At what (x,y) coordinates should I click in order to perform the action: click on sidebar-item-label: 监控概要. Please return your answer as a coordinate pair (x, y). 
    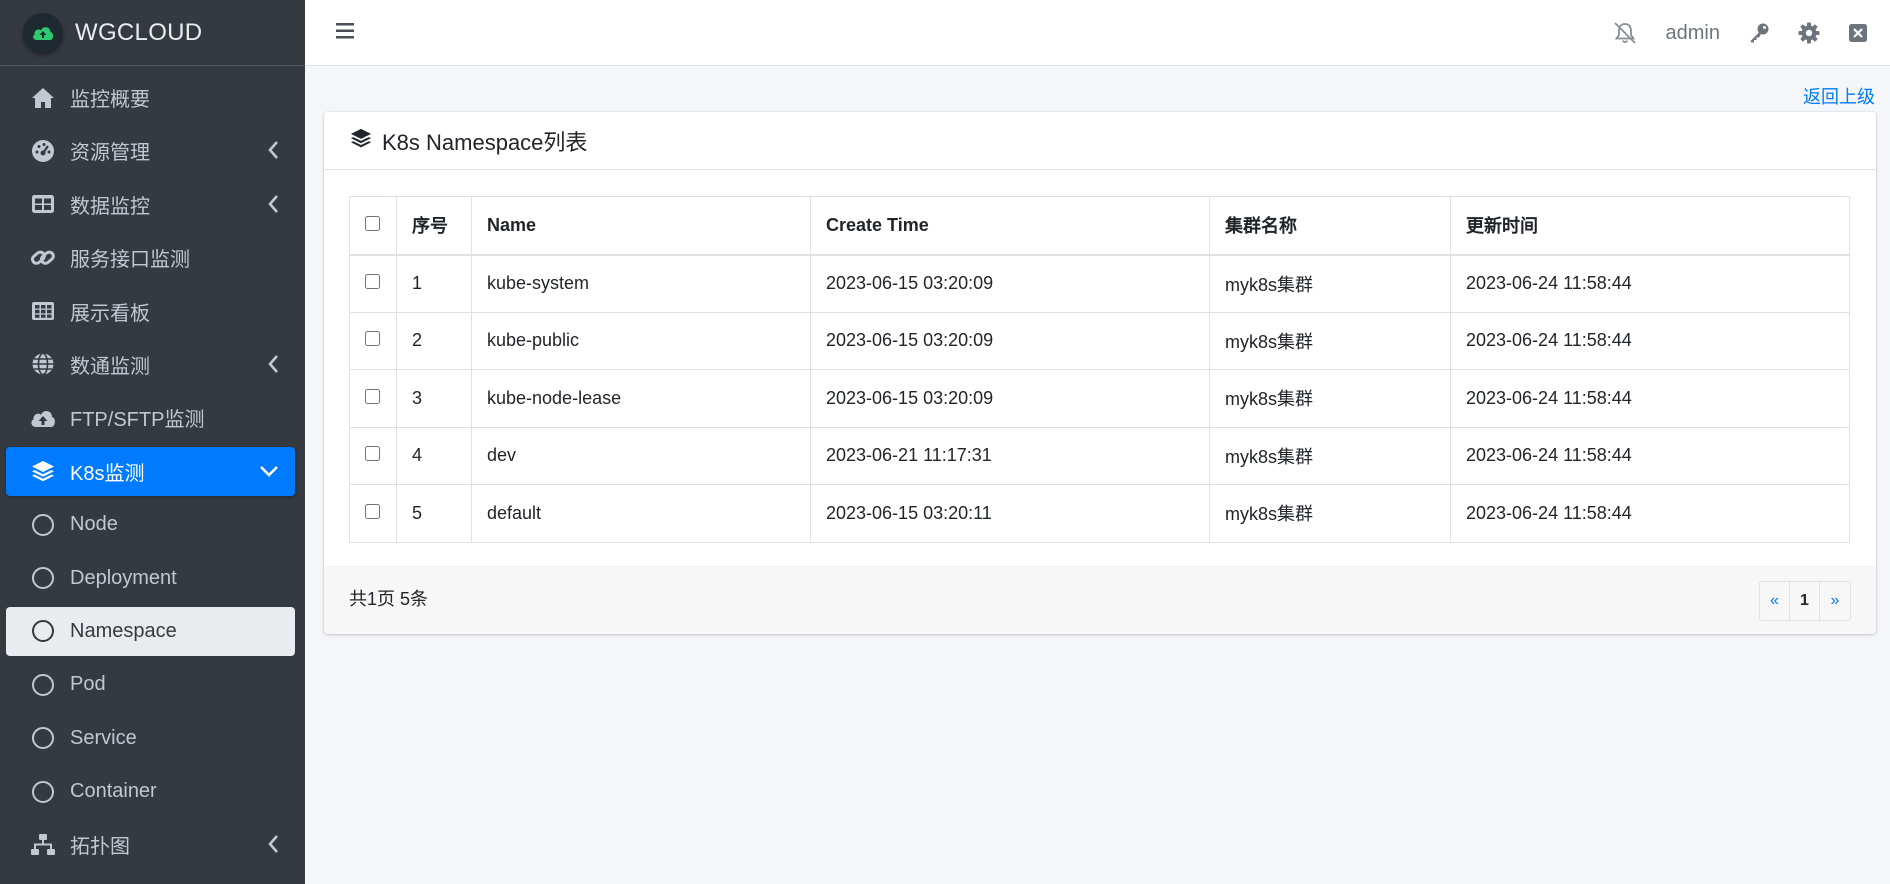
    Looking at the image, I should click on (110, 100).